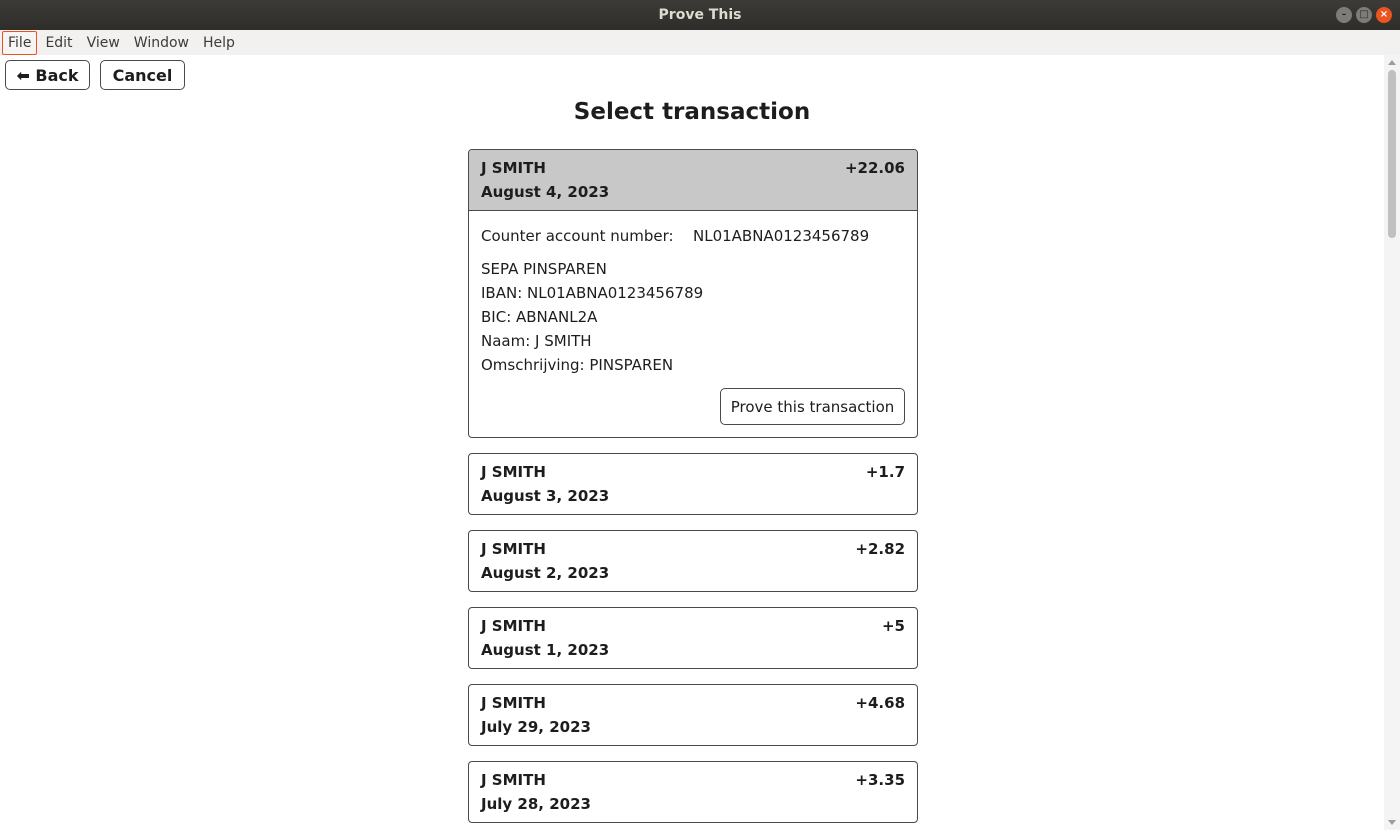 This screenshot has height=838, width=1400. I want to click on description-line: IBAN: NL01ABNA0123456789, so click(592, 293).